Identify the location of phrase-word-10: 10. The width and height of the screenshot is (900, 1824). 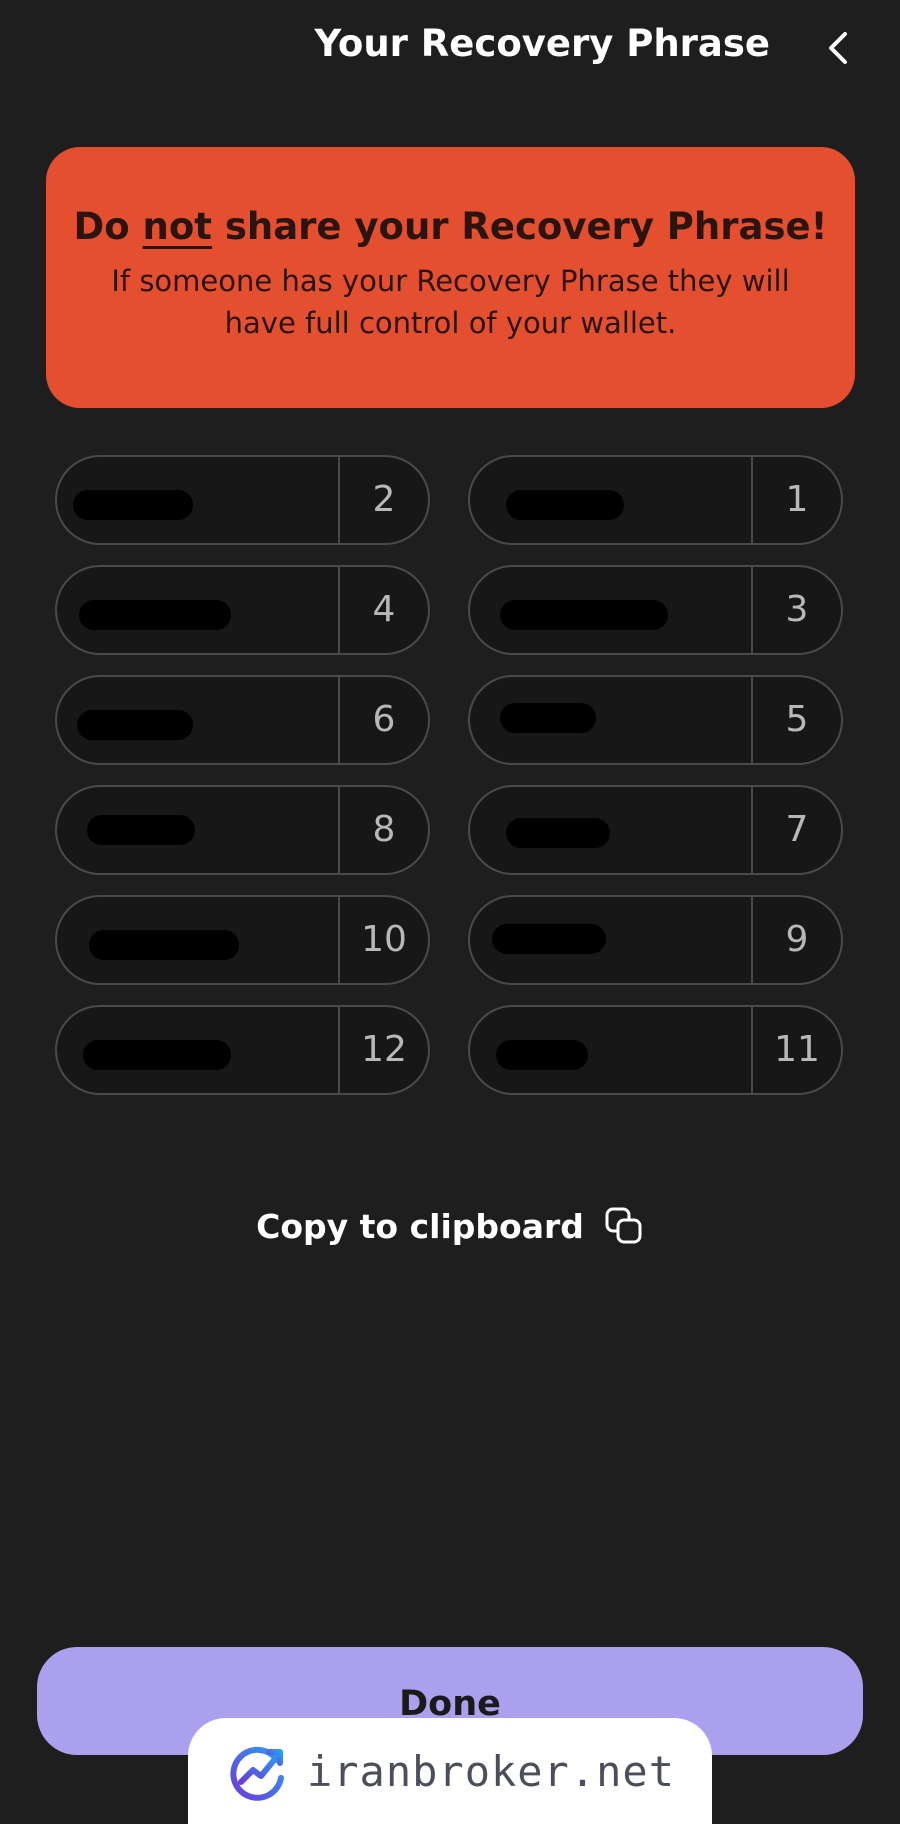
(242, 940).